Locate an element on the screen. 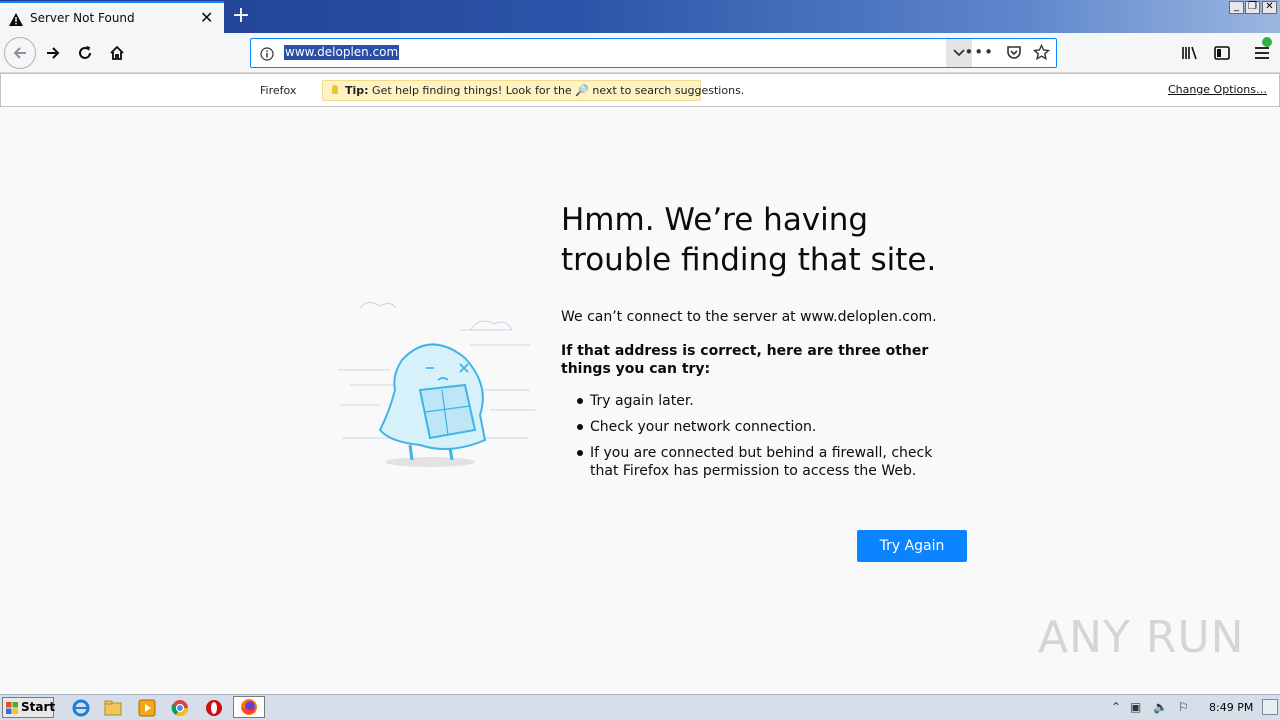 The width and height of the screenshot is (1280, 720). taskbar: Start ⌃ ▣ 🔈 ⚐ 8:49 PM is located at coordinates (640, 707).